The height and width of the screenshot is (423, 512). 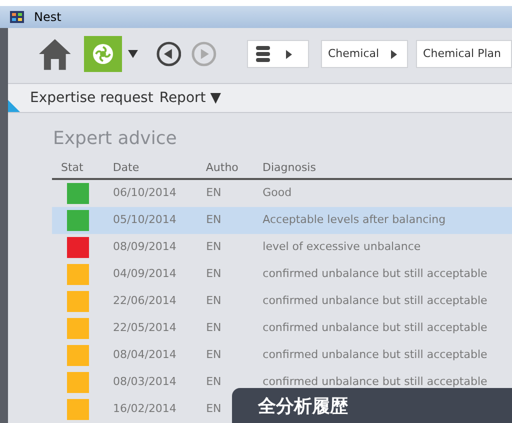 What do you see at coordinates (277, 193) in the screenshot?
I see `table-cell: Good` at bounding box center [277, 193].